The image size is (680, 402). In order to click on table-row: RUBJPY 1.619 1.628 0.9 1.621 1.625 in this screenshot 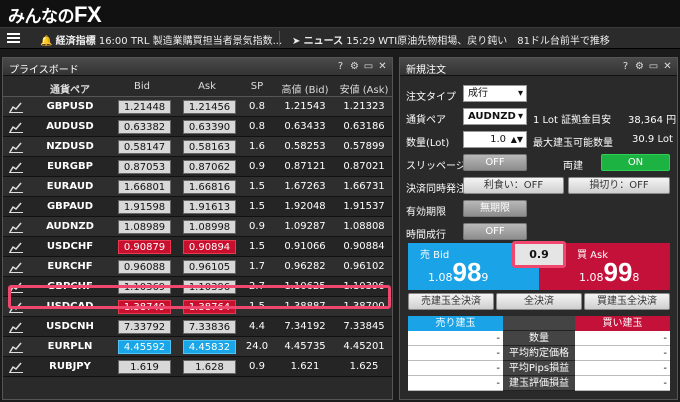, I will do `click(197, 367)`.